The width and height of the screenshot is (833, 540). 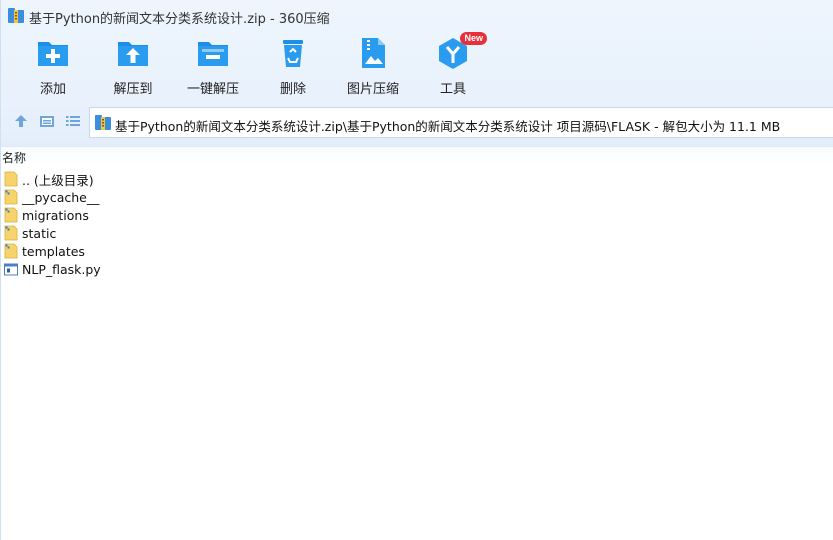 What do you see at coordinates (11, 179) in the screenshot?
I see `folder-icon` at bounding box center [11, 179].